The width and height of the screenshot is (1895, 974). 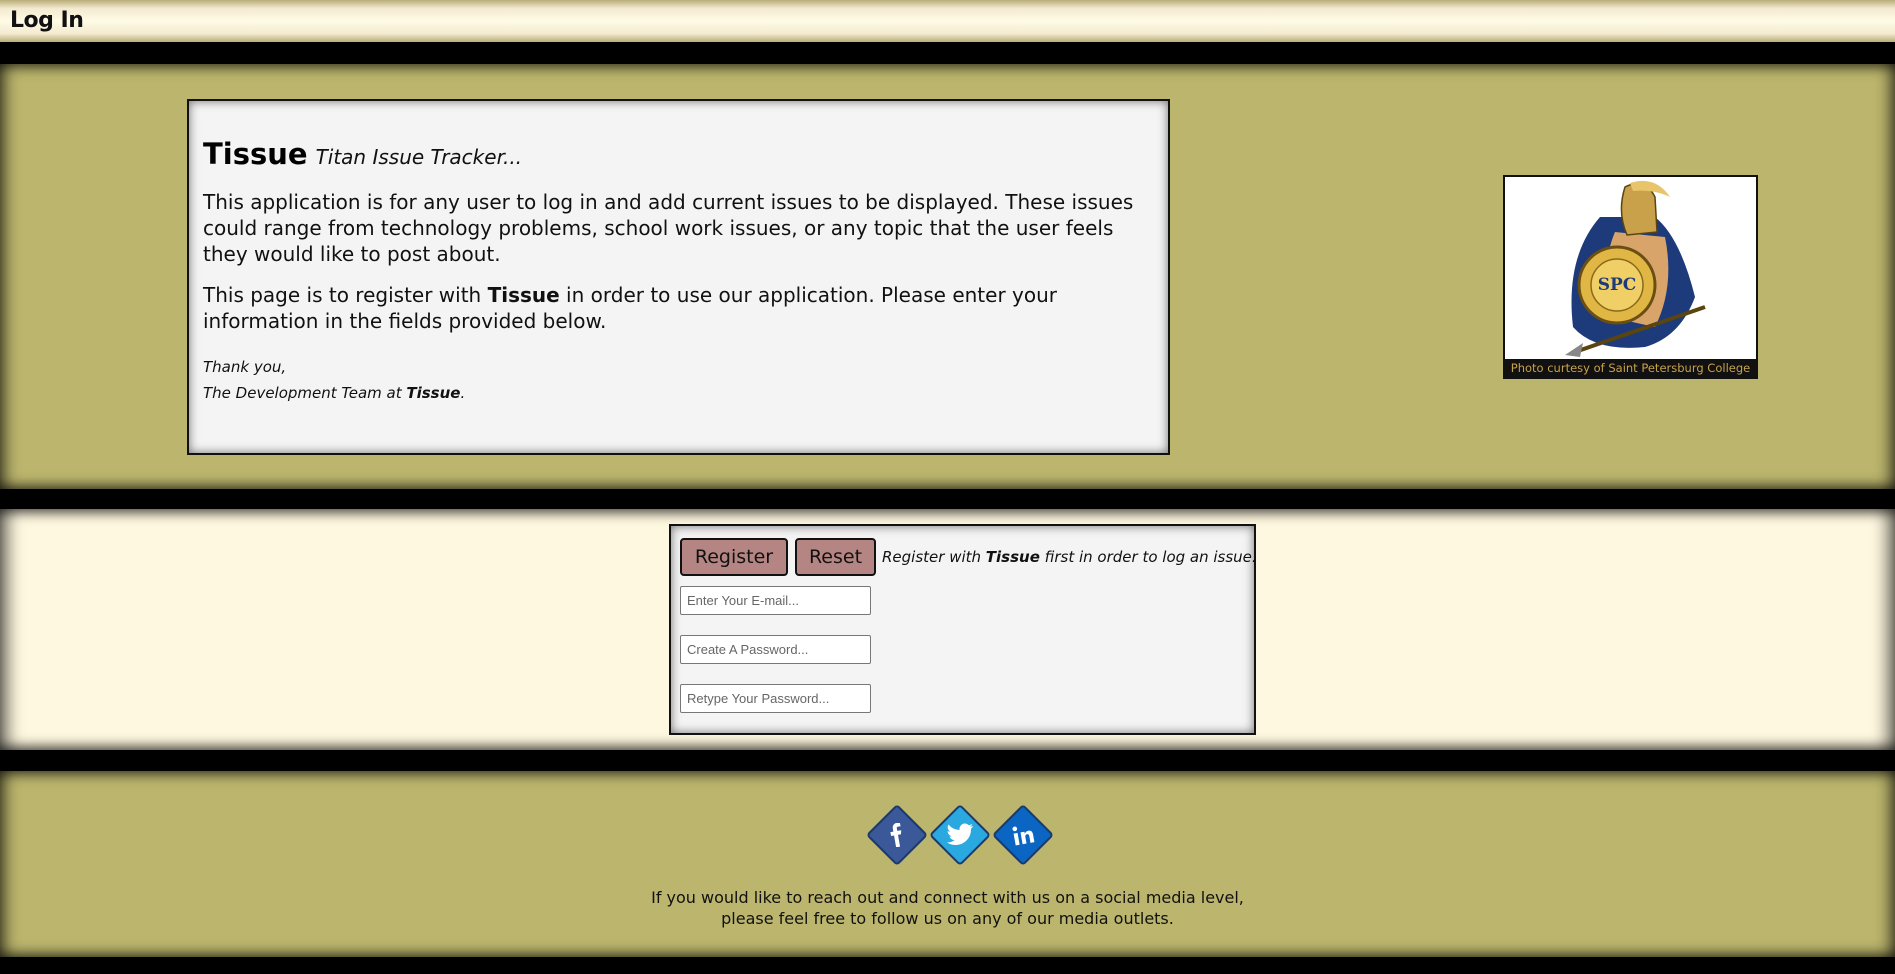 I want to click on intro-p2-text-a: This page is to register with, so click(x=345, y=295).